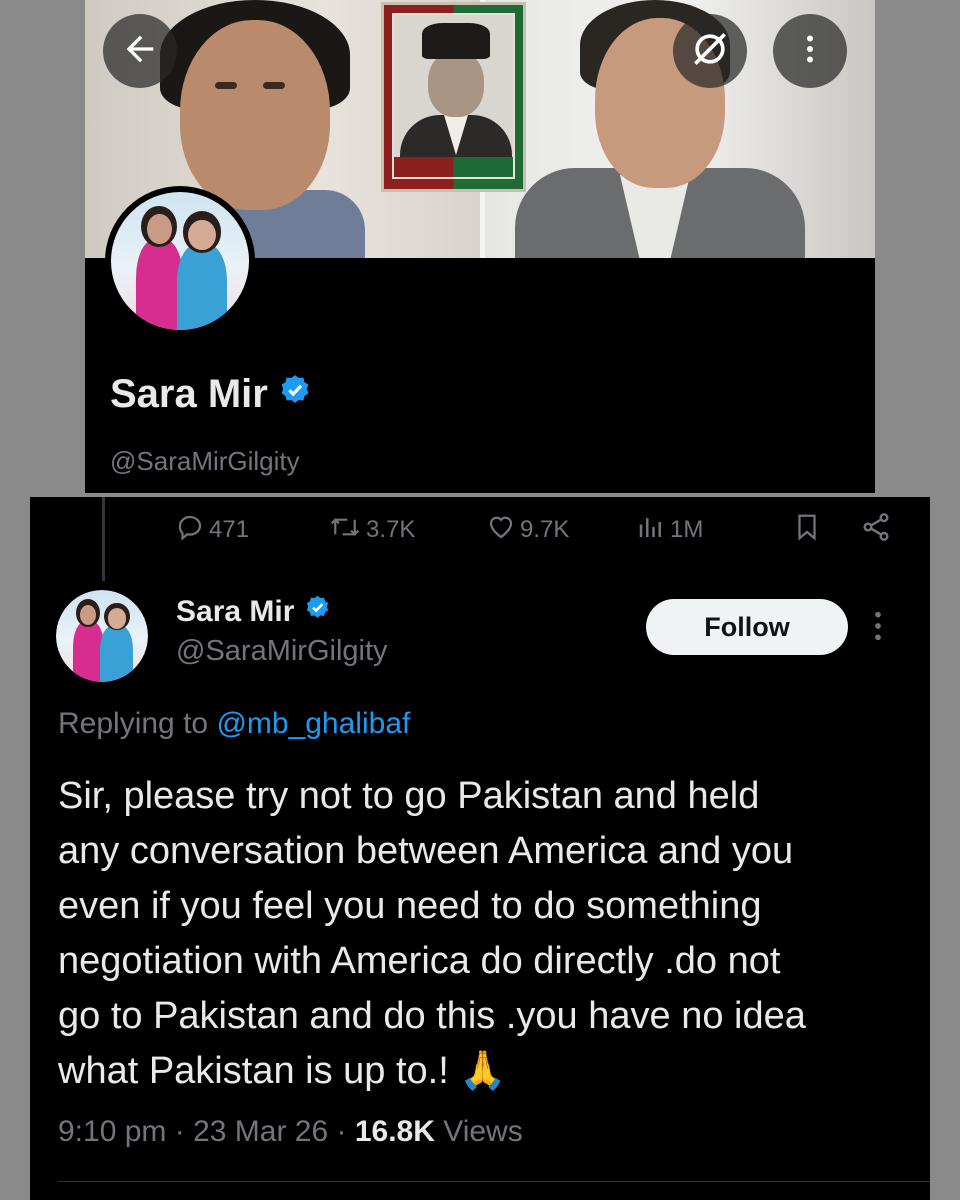 The height and width of the screenshot is (1200, 960). Describe the element at coordinates (453, 97) in the screenshot. I see `banner-portrait-frame` at that location.